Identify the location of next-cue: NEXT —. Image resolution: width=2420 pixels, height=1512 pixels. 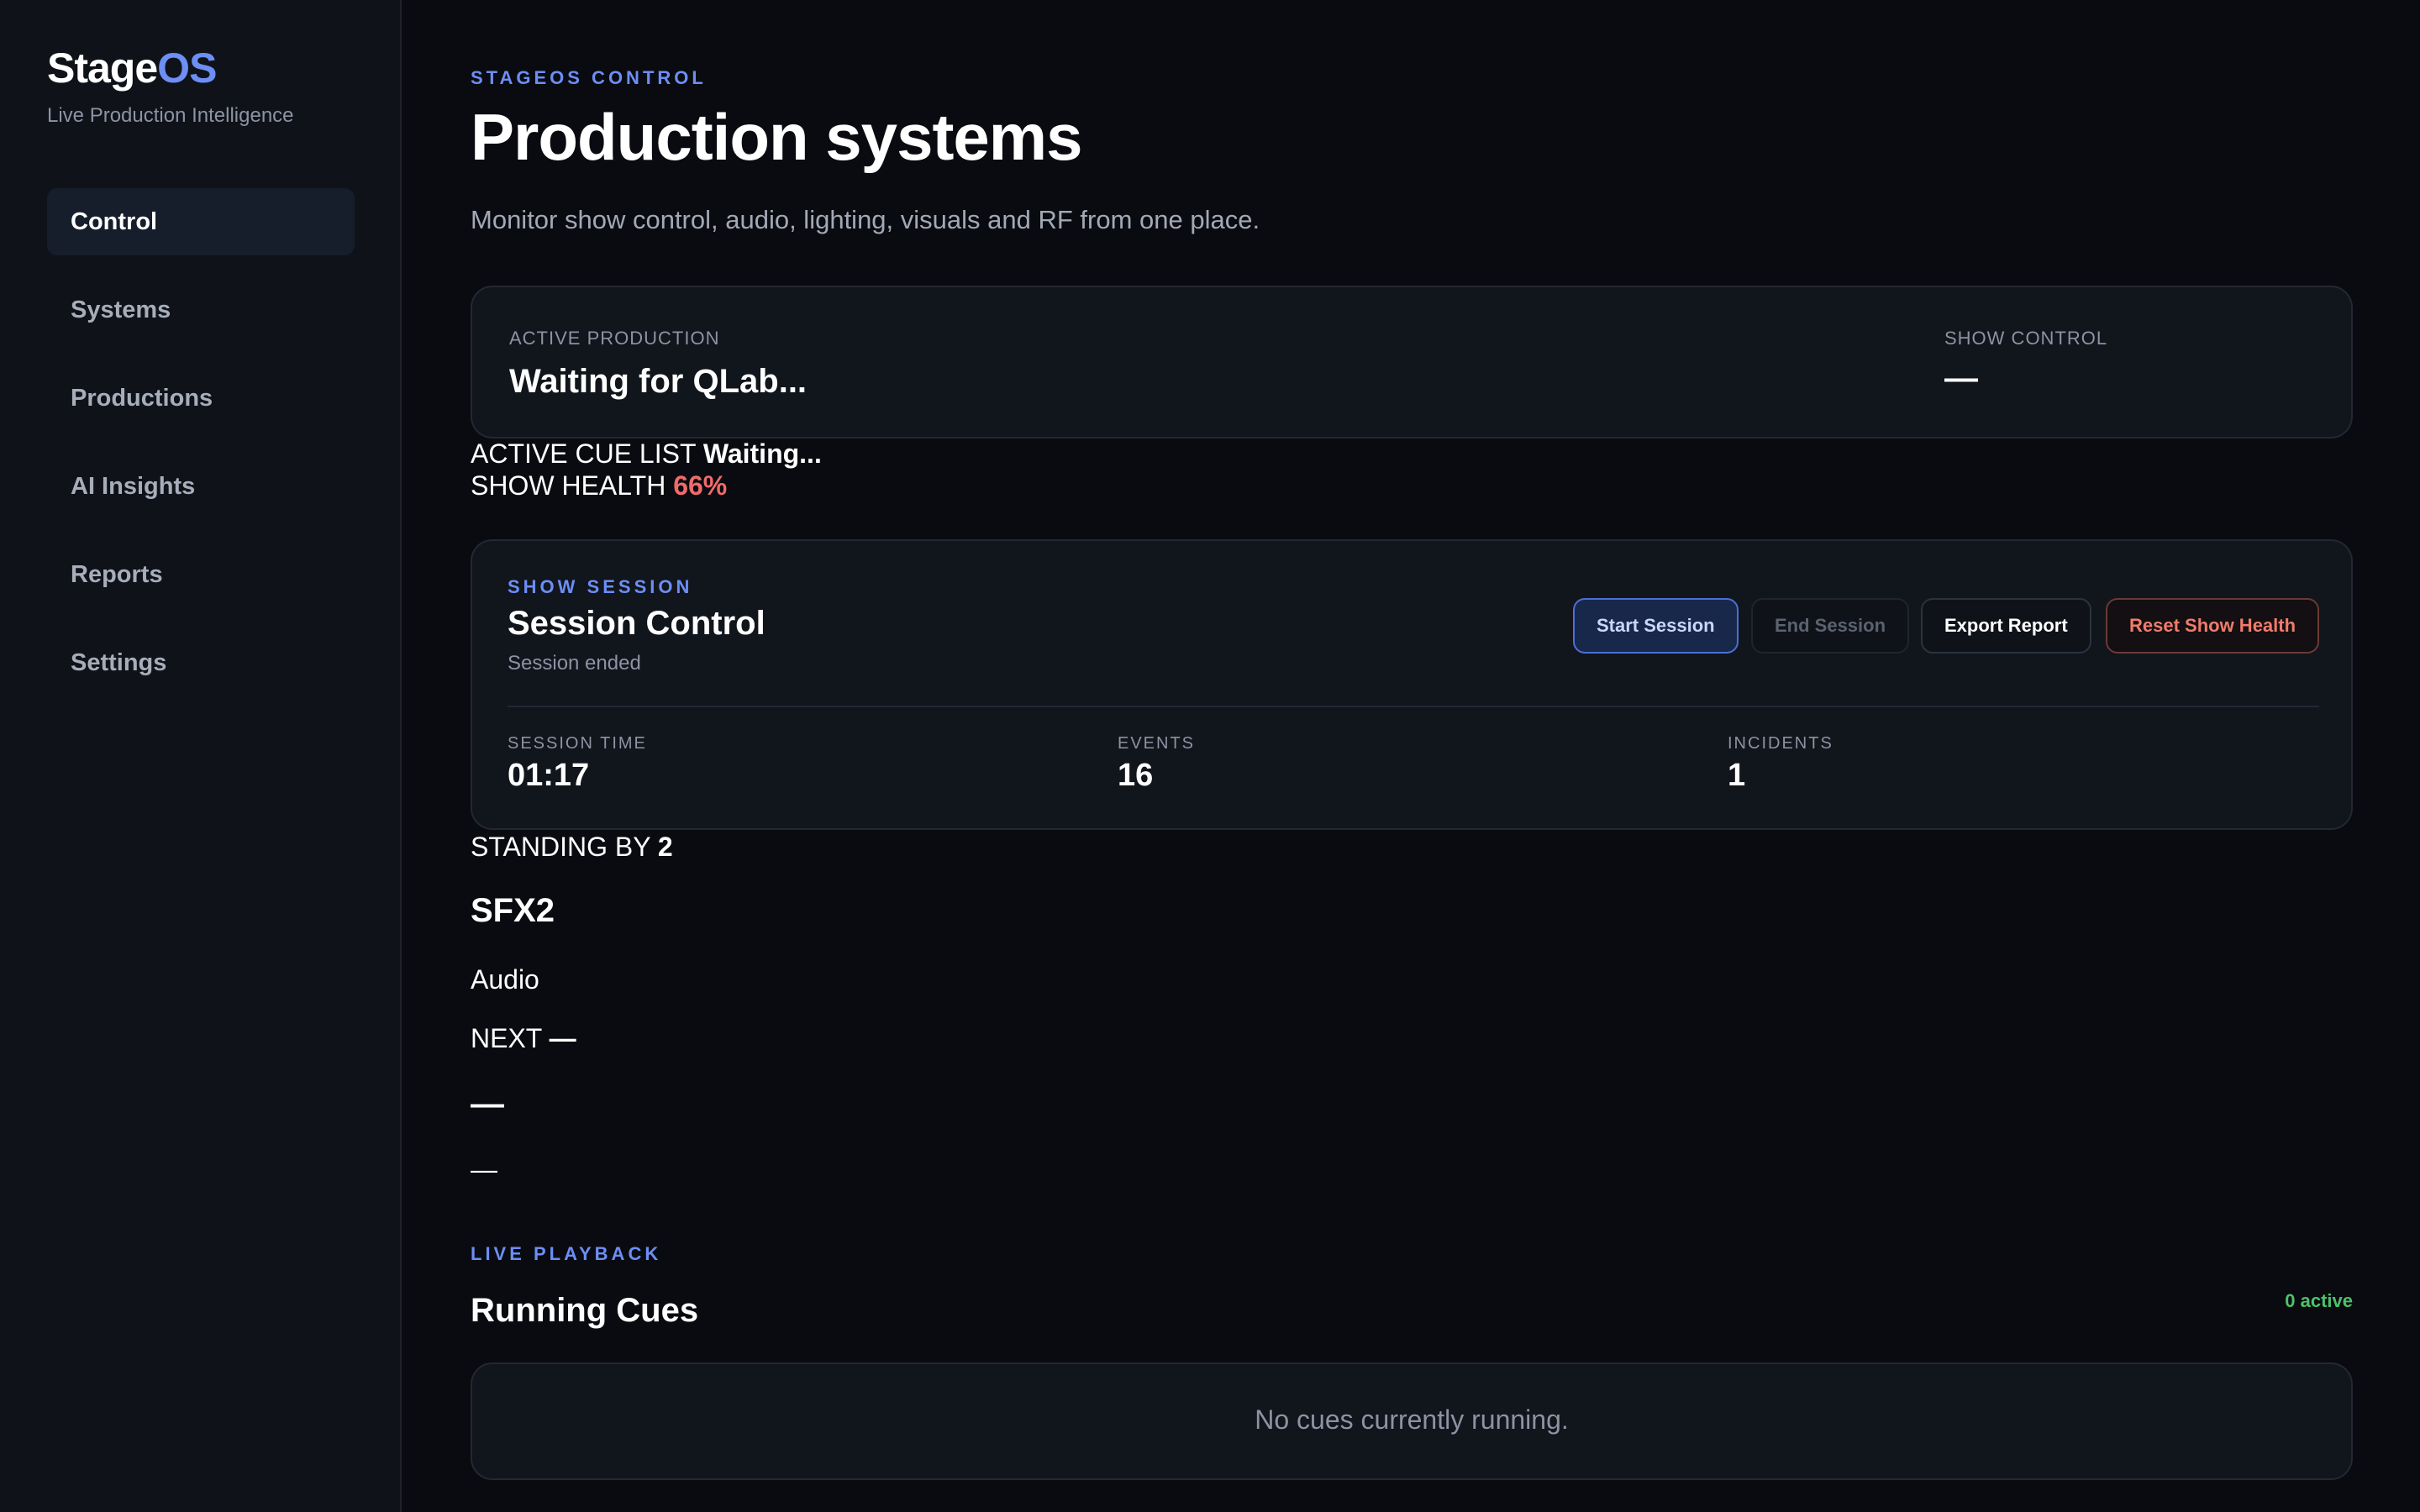
(523, 1038).